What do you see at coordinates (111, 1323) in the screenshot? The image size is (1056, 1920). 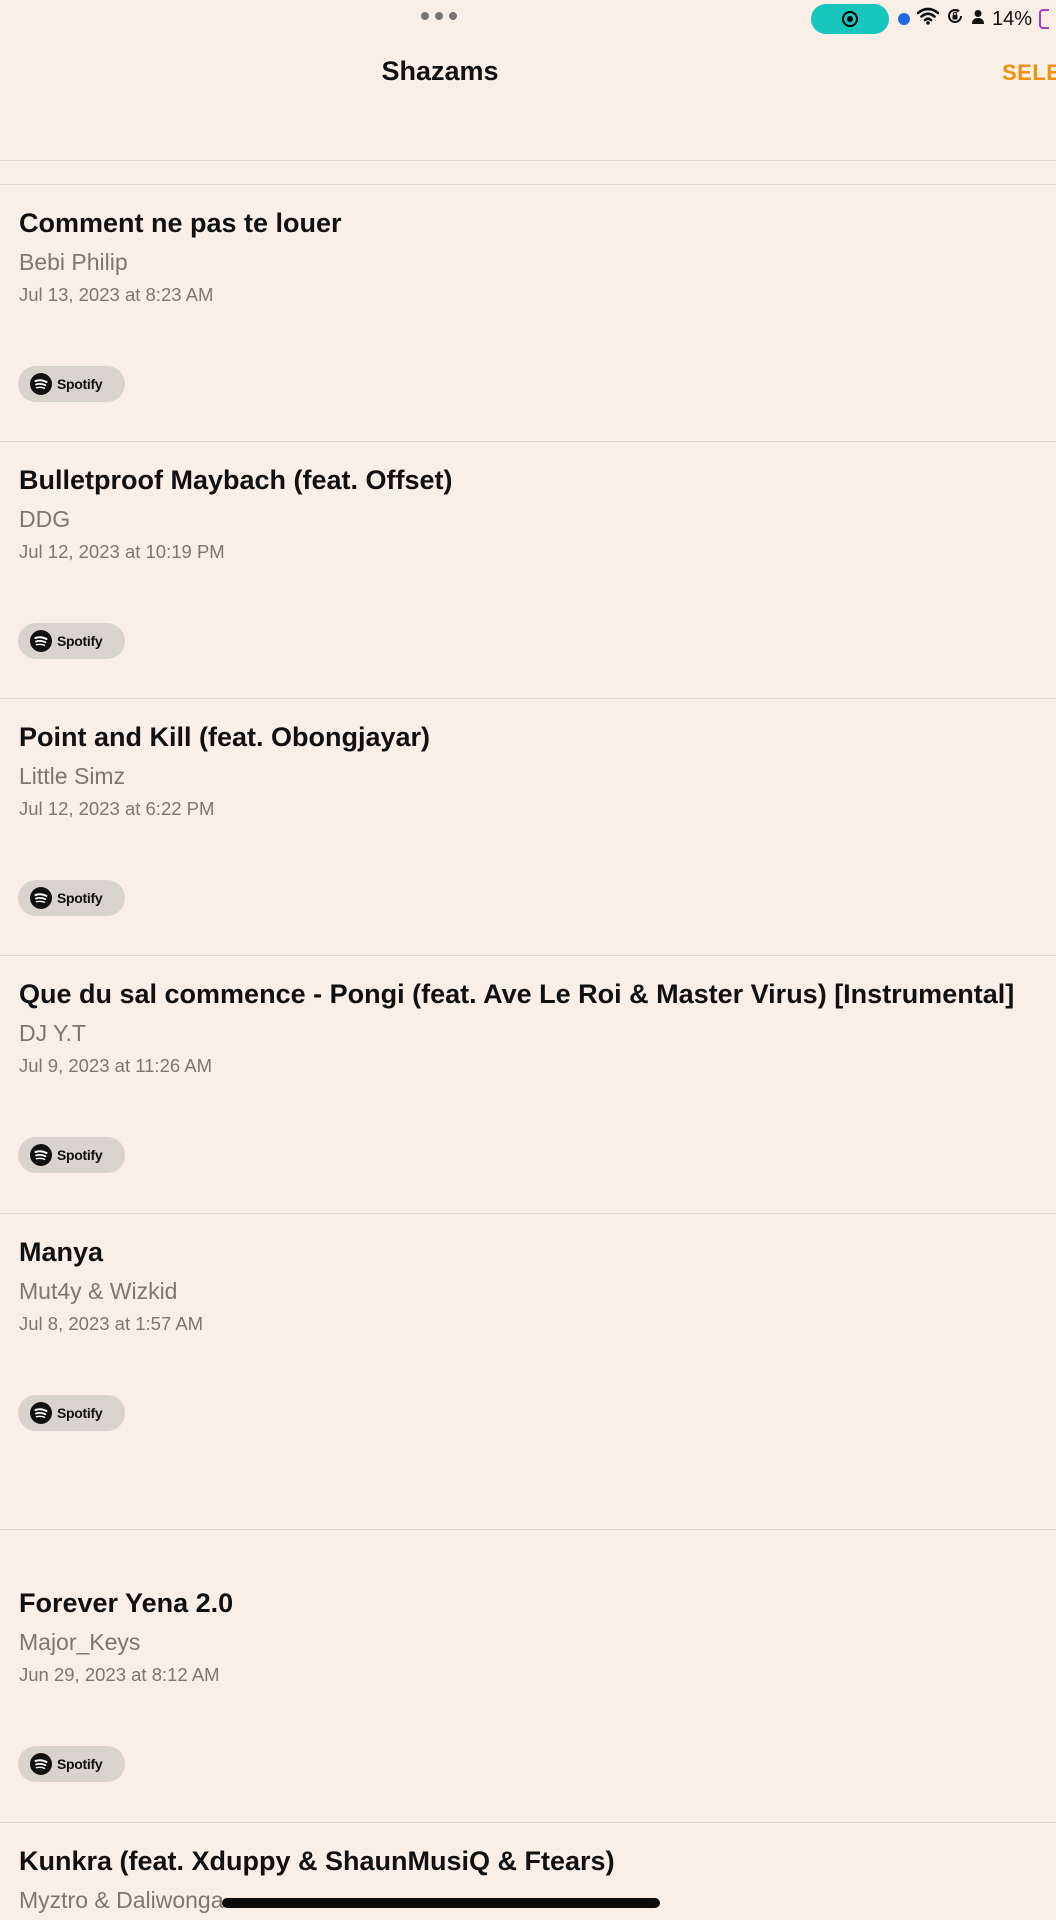 I see `shazam-date: Jul 8, 2023 at 1:57 AM` at bounding box center [111, 1323].